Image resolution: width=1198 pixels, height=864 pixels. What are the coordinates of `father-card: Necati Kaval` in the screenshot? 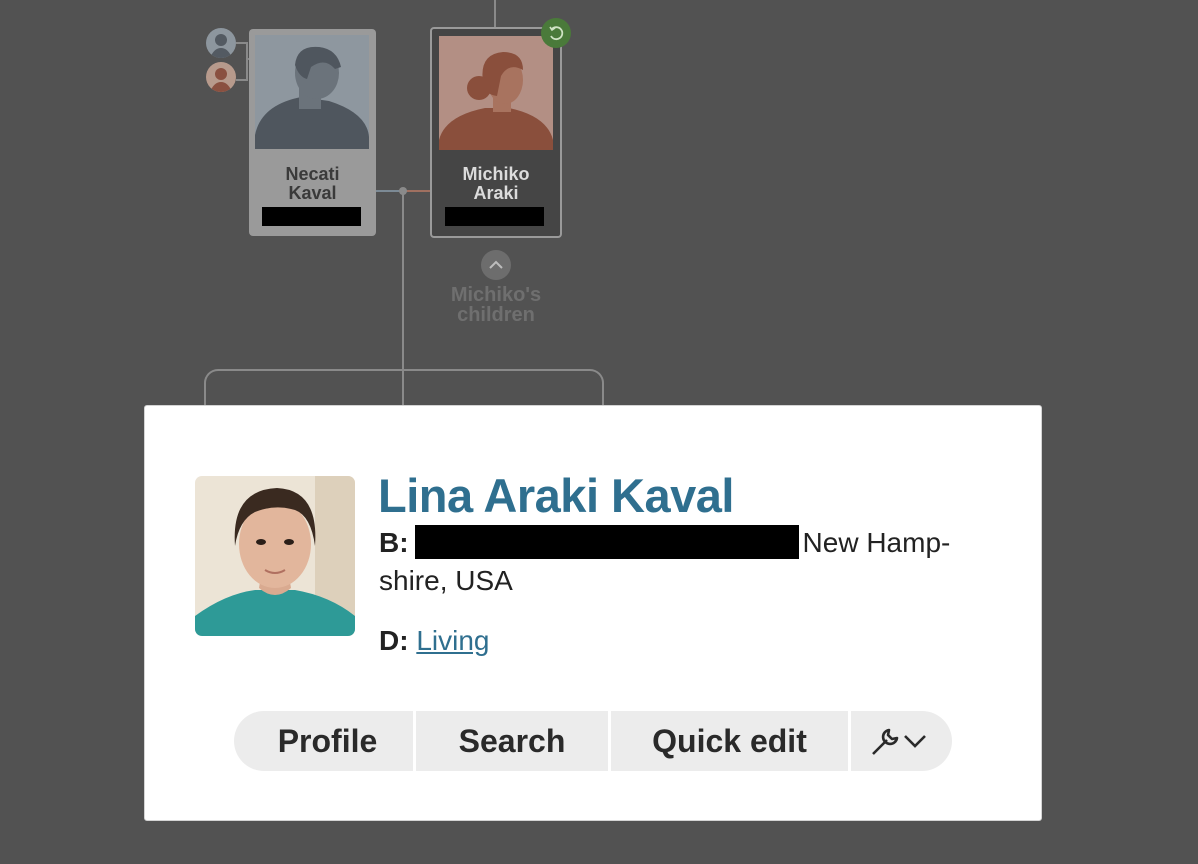 It's located at (312, 132).